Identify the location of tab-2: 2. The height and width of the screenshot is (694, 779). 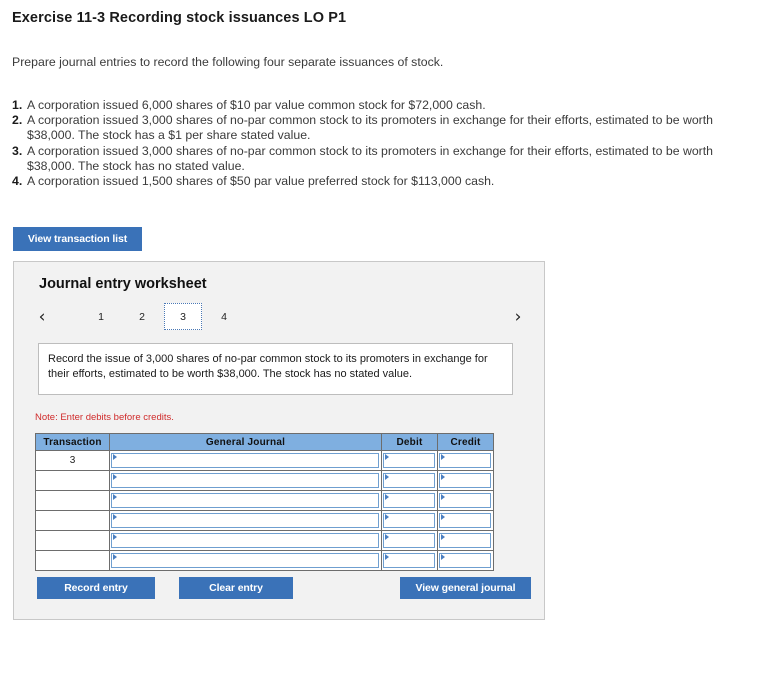
(142, 316).